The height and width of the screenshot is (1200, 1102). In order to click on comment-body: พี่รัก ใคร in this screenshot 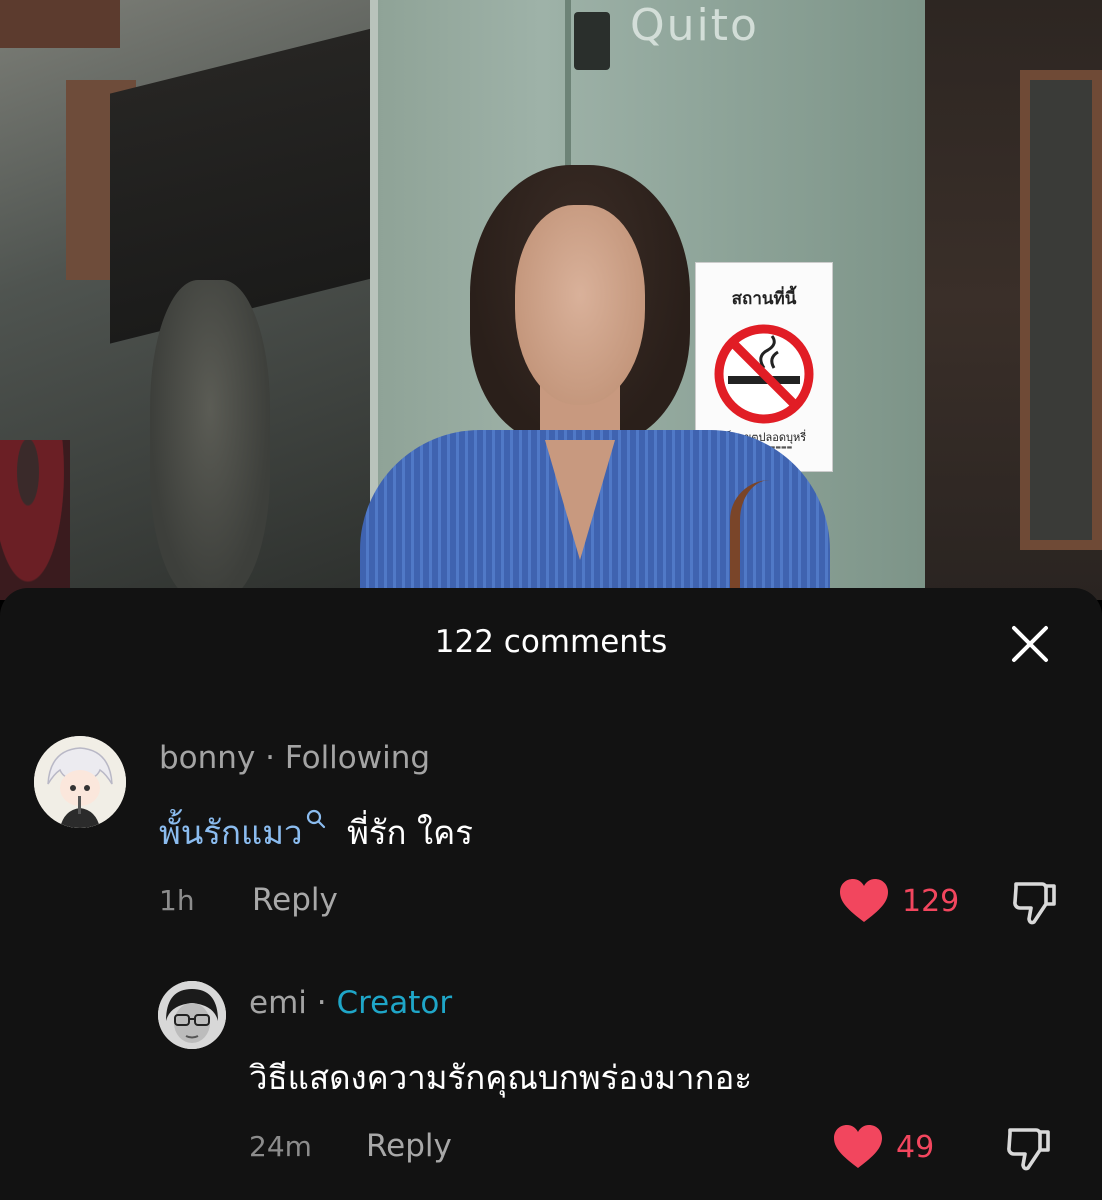, I will do `click(410, 832)`.